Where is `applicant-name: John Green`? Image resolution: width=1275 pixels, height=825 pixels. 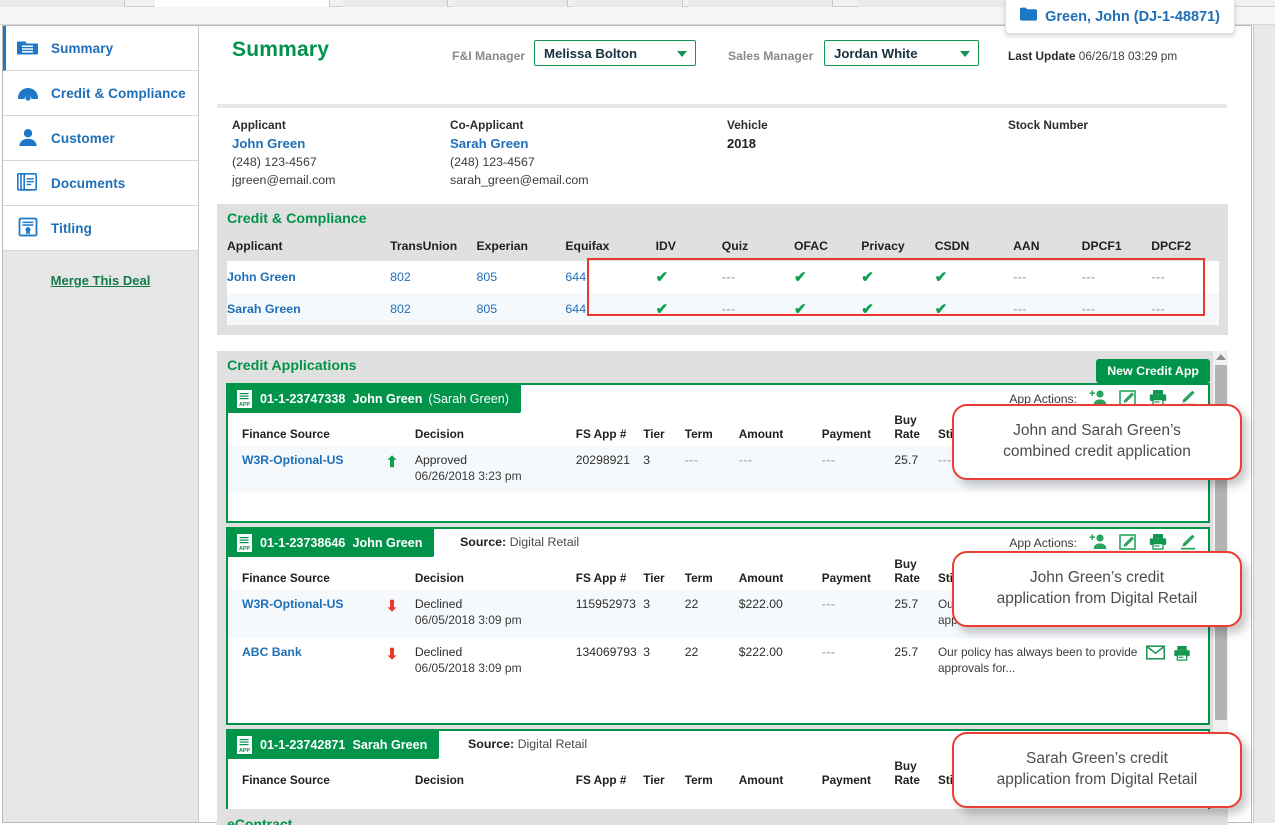 applicant-name: John Green is located at coordinates (283, 143).